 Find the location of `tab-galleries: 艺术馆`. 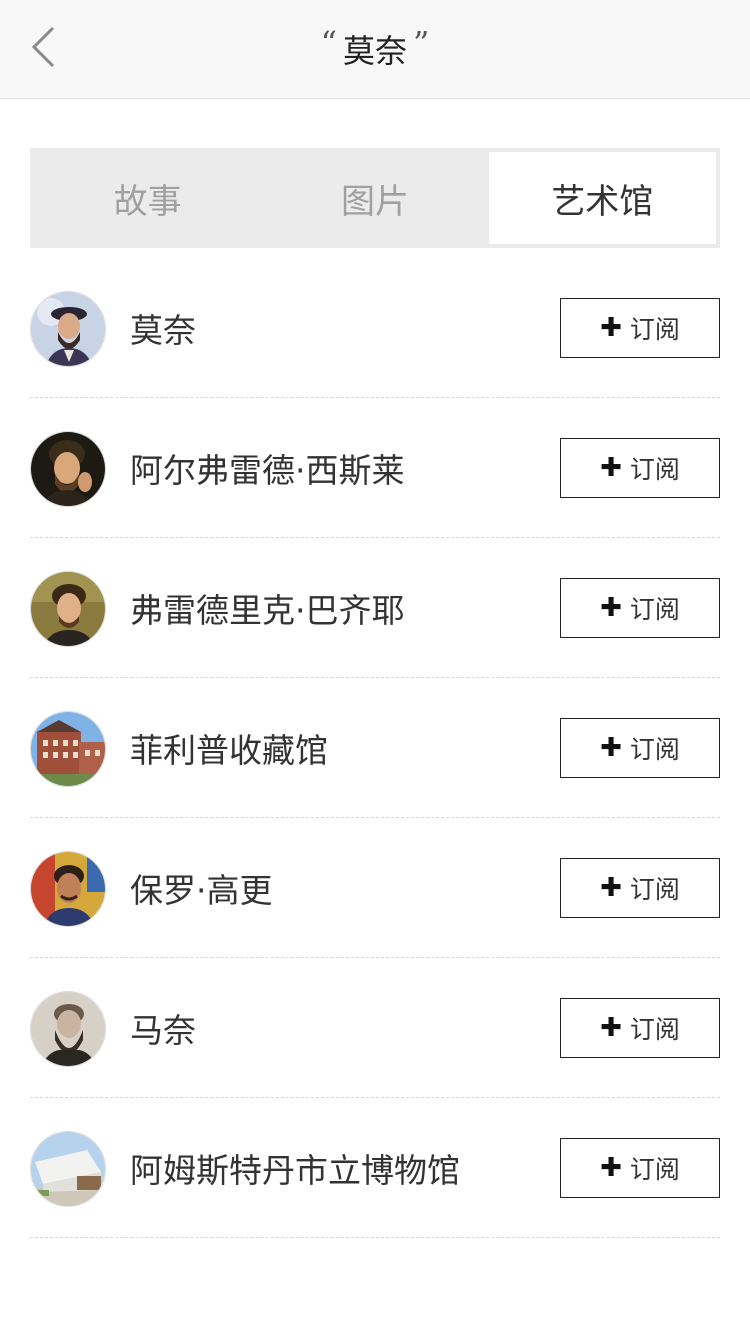

tab-galleries: 艺术馆 is located at coordinates (602, 198).